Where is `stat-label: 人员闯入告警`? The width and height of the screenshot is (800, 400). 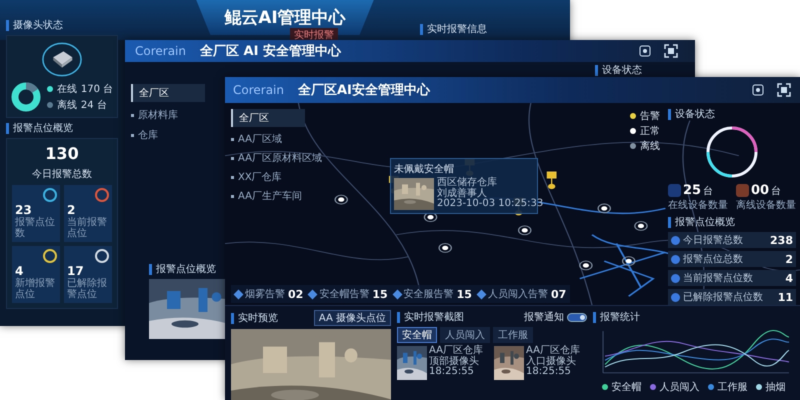
stat-label: 人员闯入告警 is located at coordinates (518, 294).